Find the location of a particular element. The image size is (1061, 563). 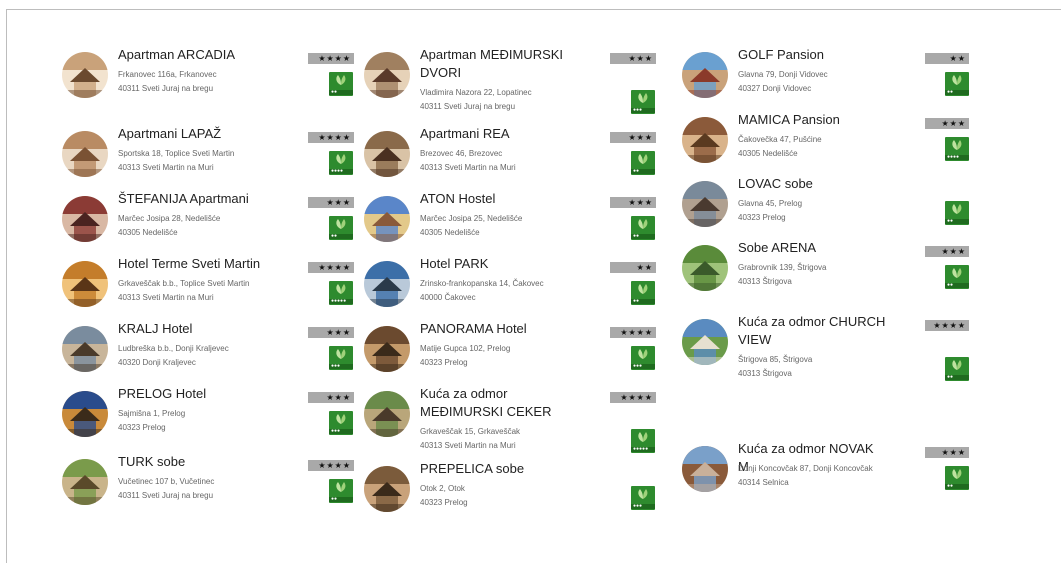

listing-address: Donji Koncovčak 87, Donji Koncovčak is located at coordinates (805, 468).